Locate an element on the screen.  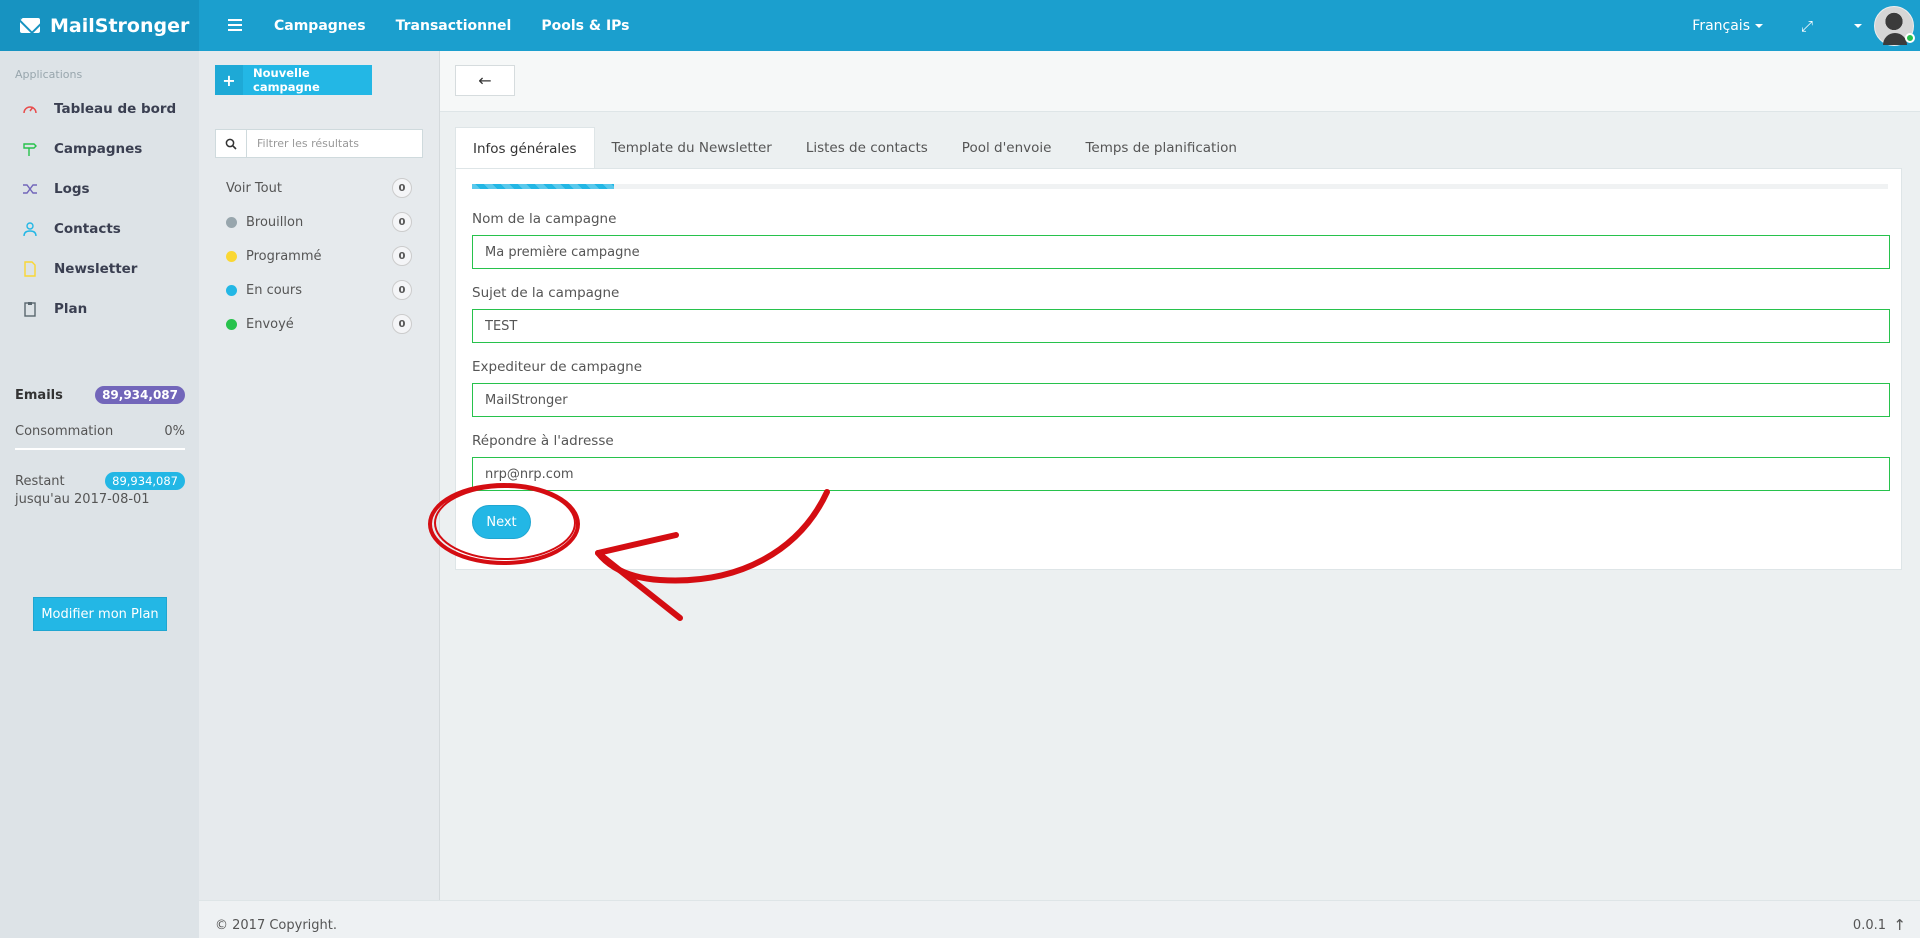
filter-label: Envoyé is located at coordinates (270, 324).